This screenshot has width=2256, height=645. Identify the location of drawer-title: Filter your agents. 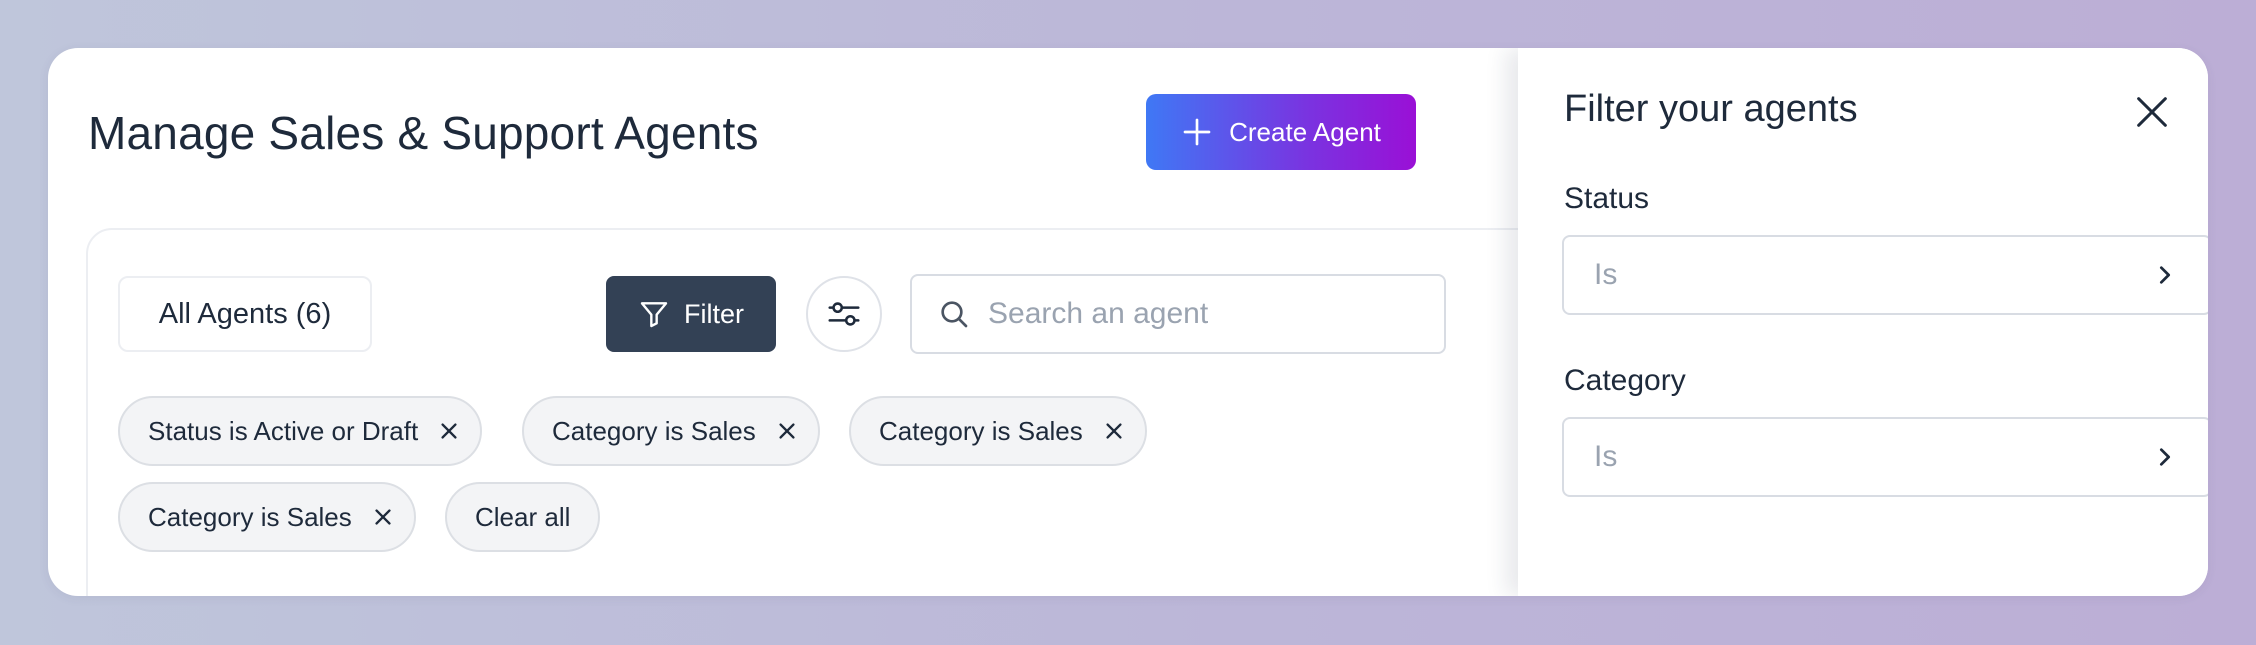
(1711, 109).